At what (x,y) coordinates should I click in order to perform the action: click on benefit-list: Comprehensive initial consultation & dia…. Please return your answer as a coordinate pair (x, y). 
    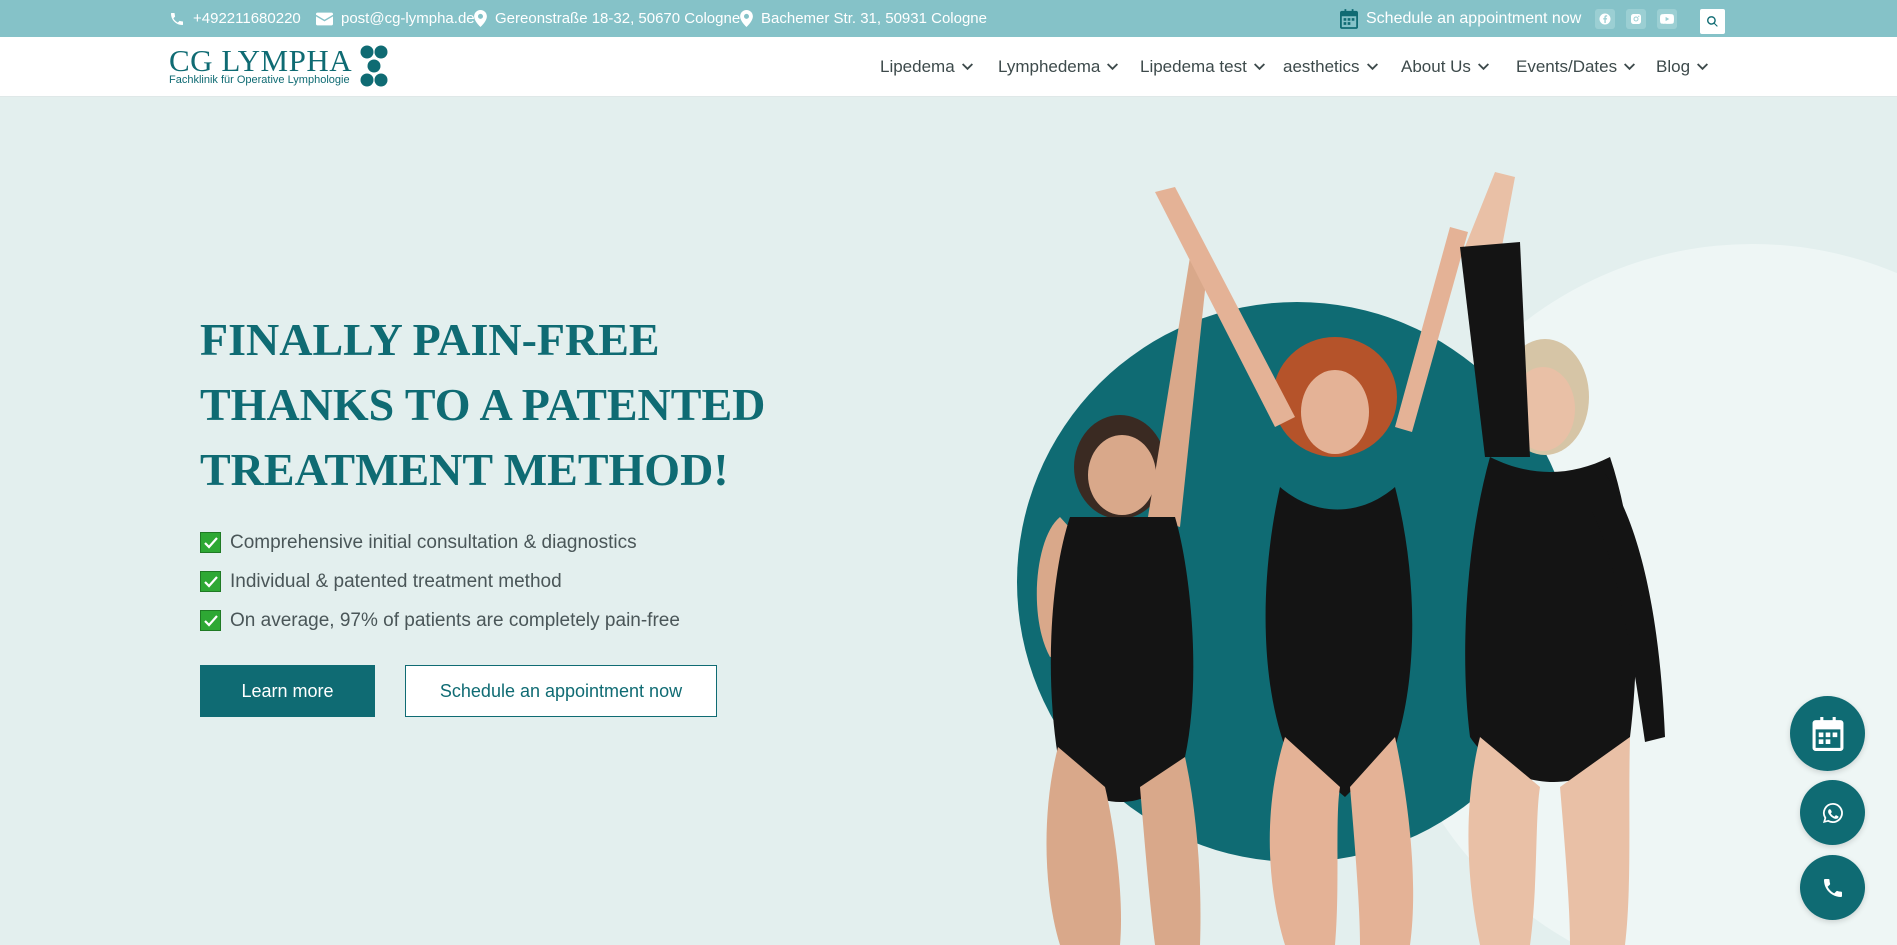
    Looking at the image, I should click on (440, 581).